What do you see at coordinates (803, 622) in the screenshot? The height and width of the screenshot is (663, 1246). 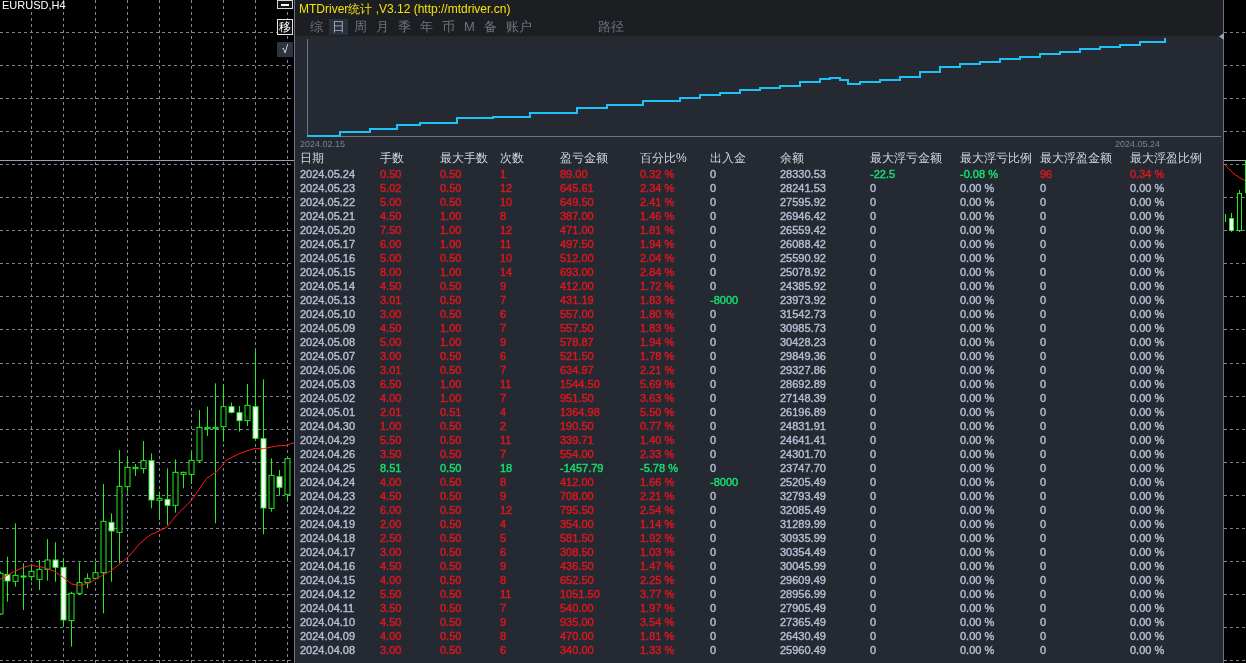 I see `table-cell-text: 27365.49` at bounding box center [803, 622].